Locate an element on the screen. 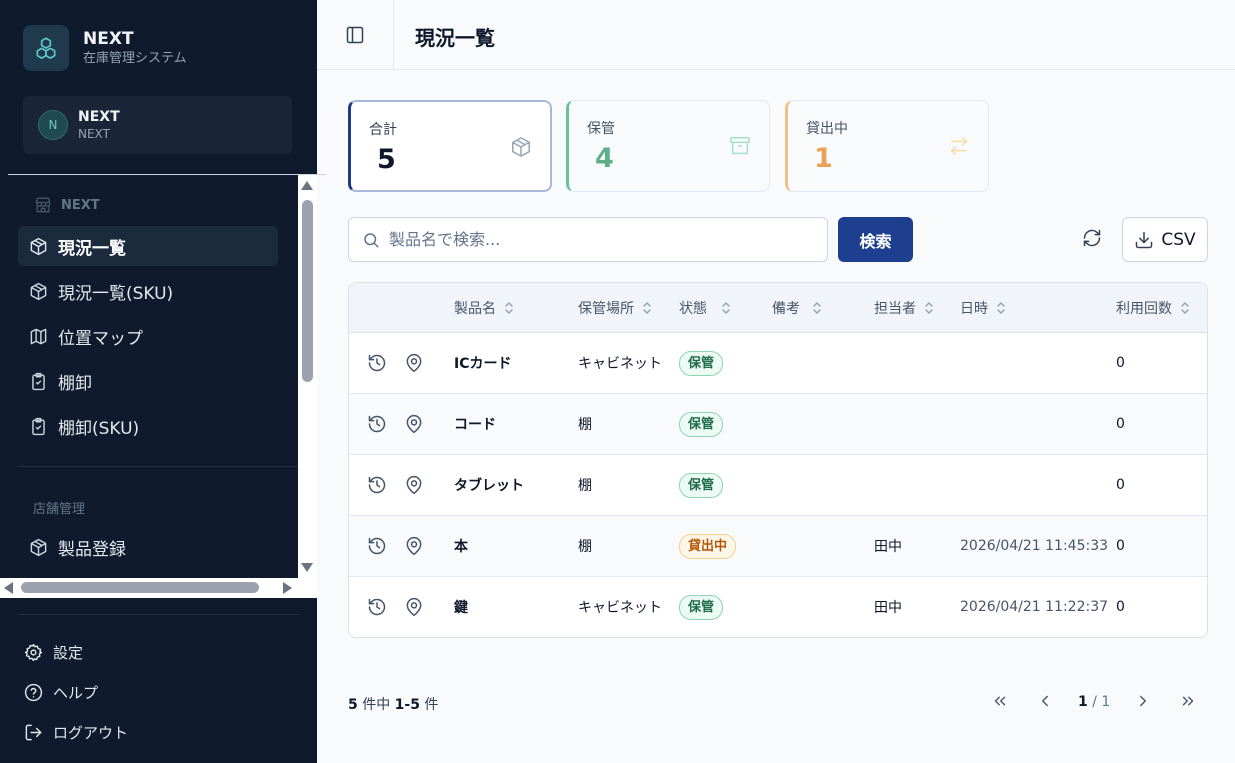 The image size is (1235, 763). refresh-button is located at coordinates (1092, 240).